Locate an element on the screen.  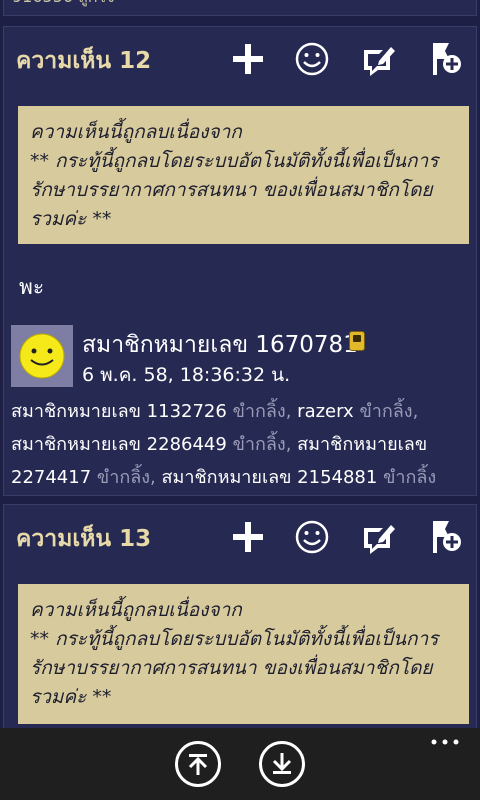
reaction-user: สมาชิกหมายเลข 2286449 is located at coordinates (119, 444).